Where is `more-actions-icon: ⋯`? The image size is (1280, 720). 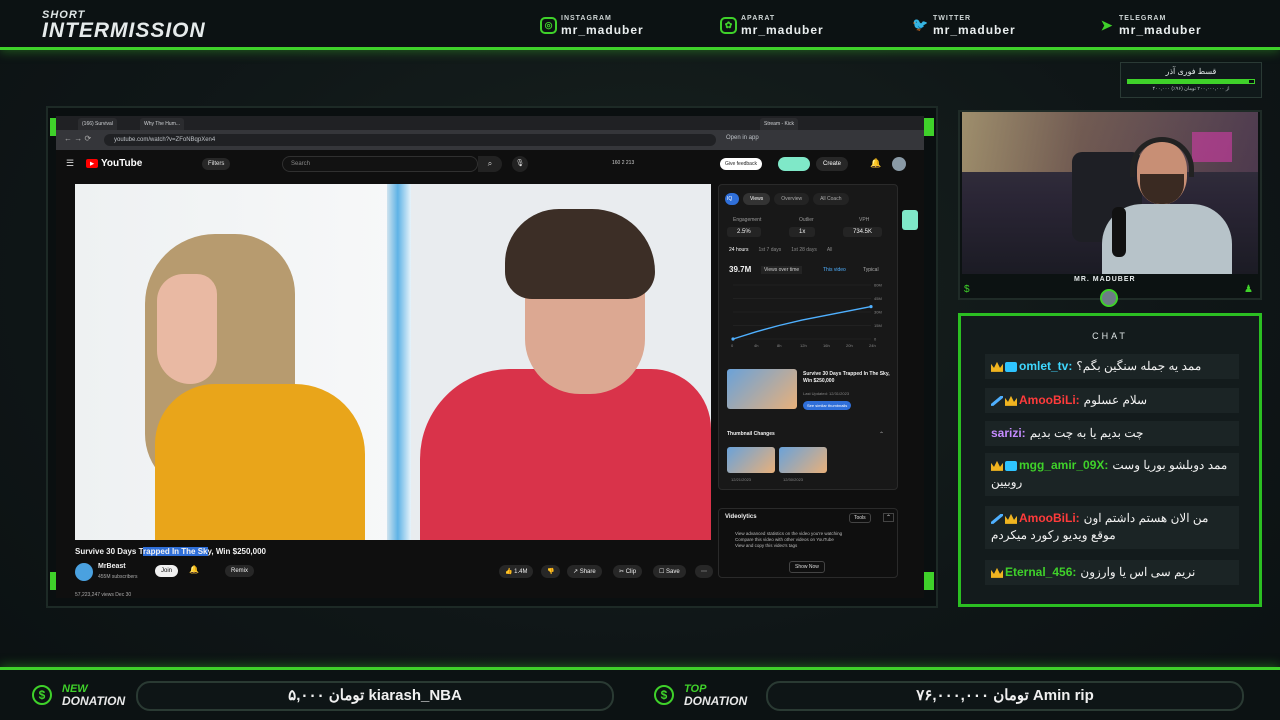 more-actions-icon: ⋯ is located at coordinates (704, 571).